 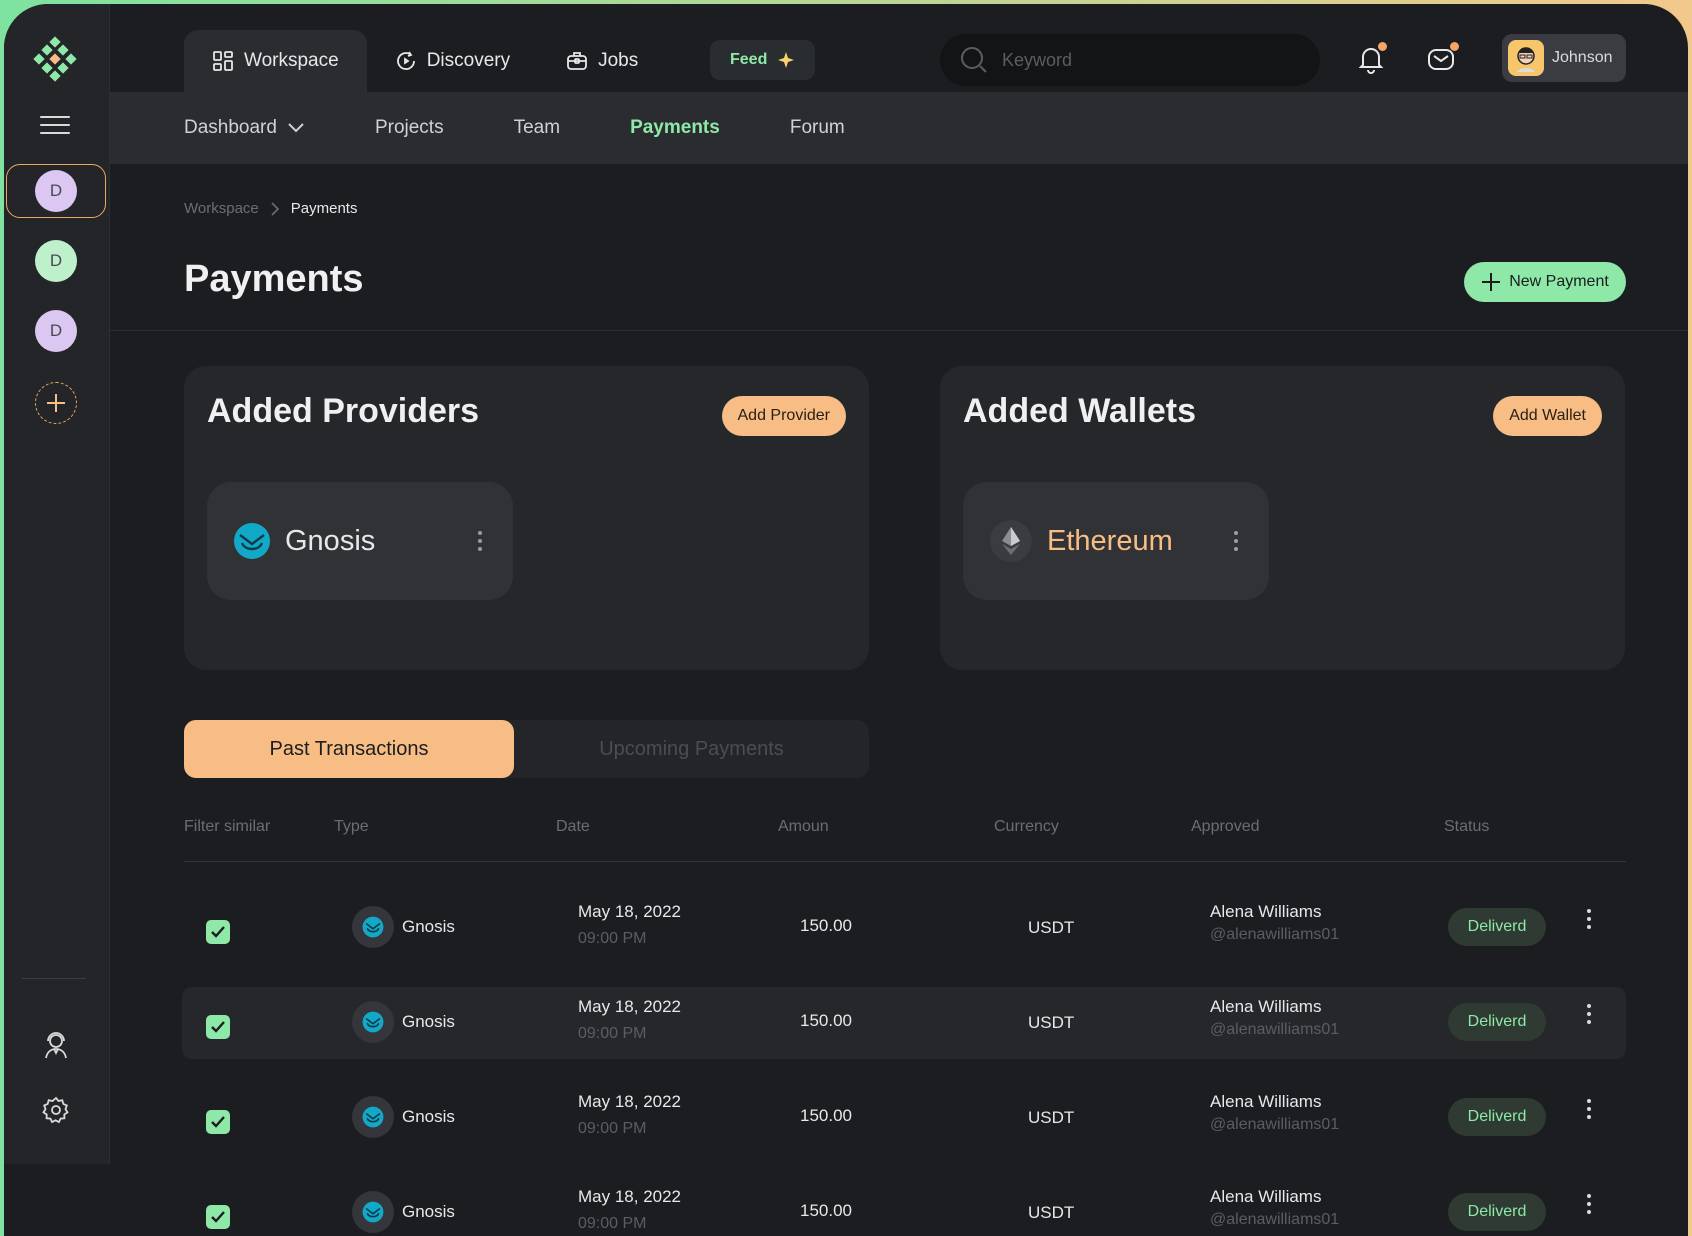 I want to click on app-logo-icon, so click(x=55, y=59).